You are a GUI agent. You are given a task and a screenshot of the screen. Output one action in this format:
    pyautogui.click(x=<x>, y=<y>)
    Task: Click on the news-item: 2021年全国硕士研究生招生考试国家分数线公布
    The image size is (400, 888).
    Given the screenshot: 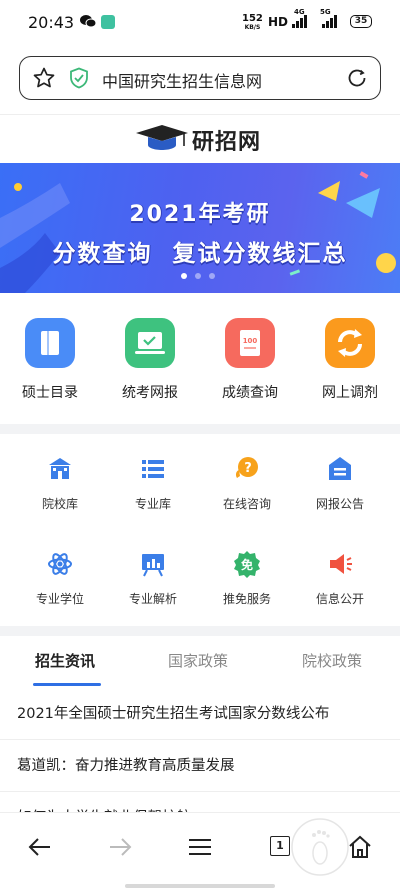 What is the action you would take?
    pyautogui.click(x=200, y=714)
    